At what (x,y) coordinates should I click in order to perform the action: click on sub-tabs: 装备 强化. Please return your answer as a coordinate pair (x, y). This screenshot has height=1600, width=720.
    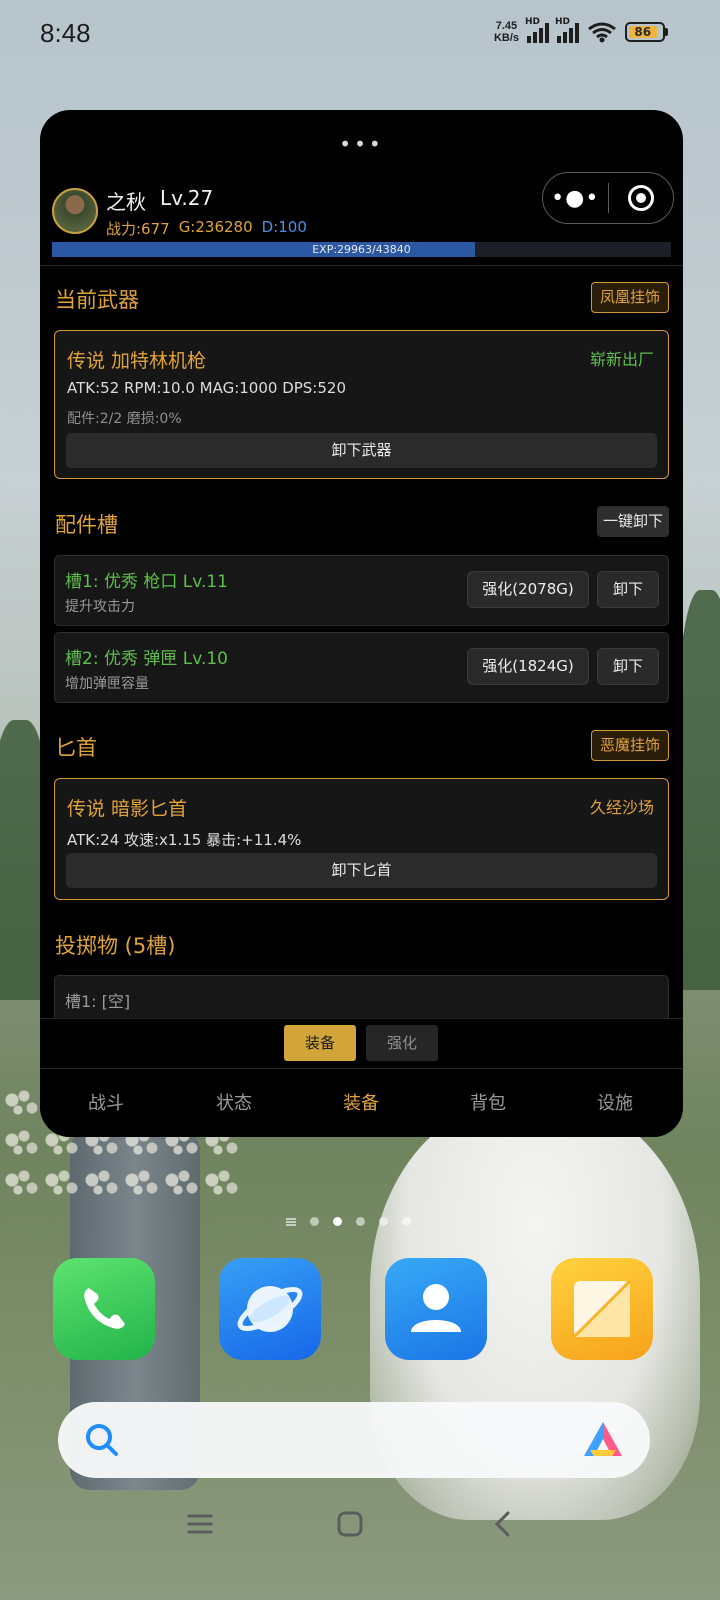
    Looking at the image, I should click on (361, 1043).